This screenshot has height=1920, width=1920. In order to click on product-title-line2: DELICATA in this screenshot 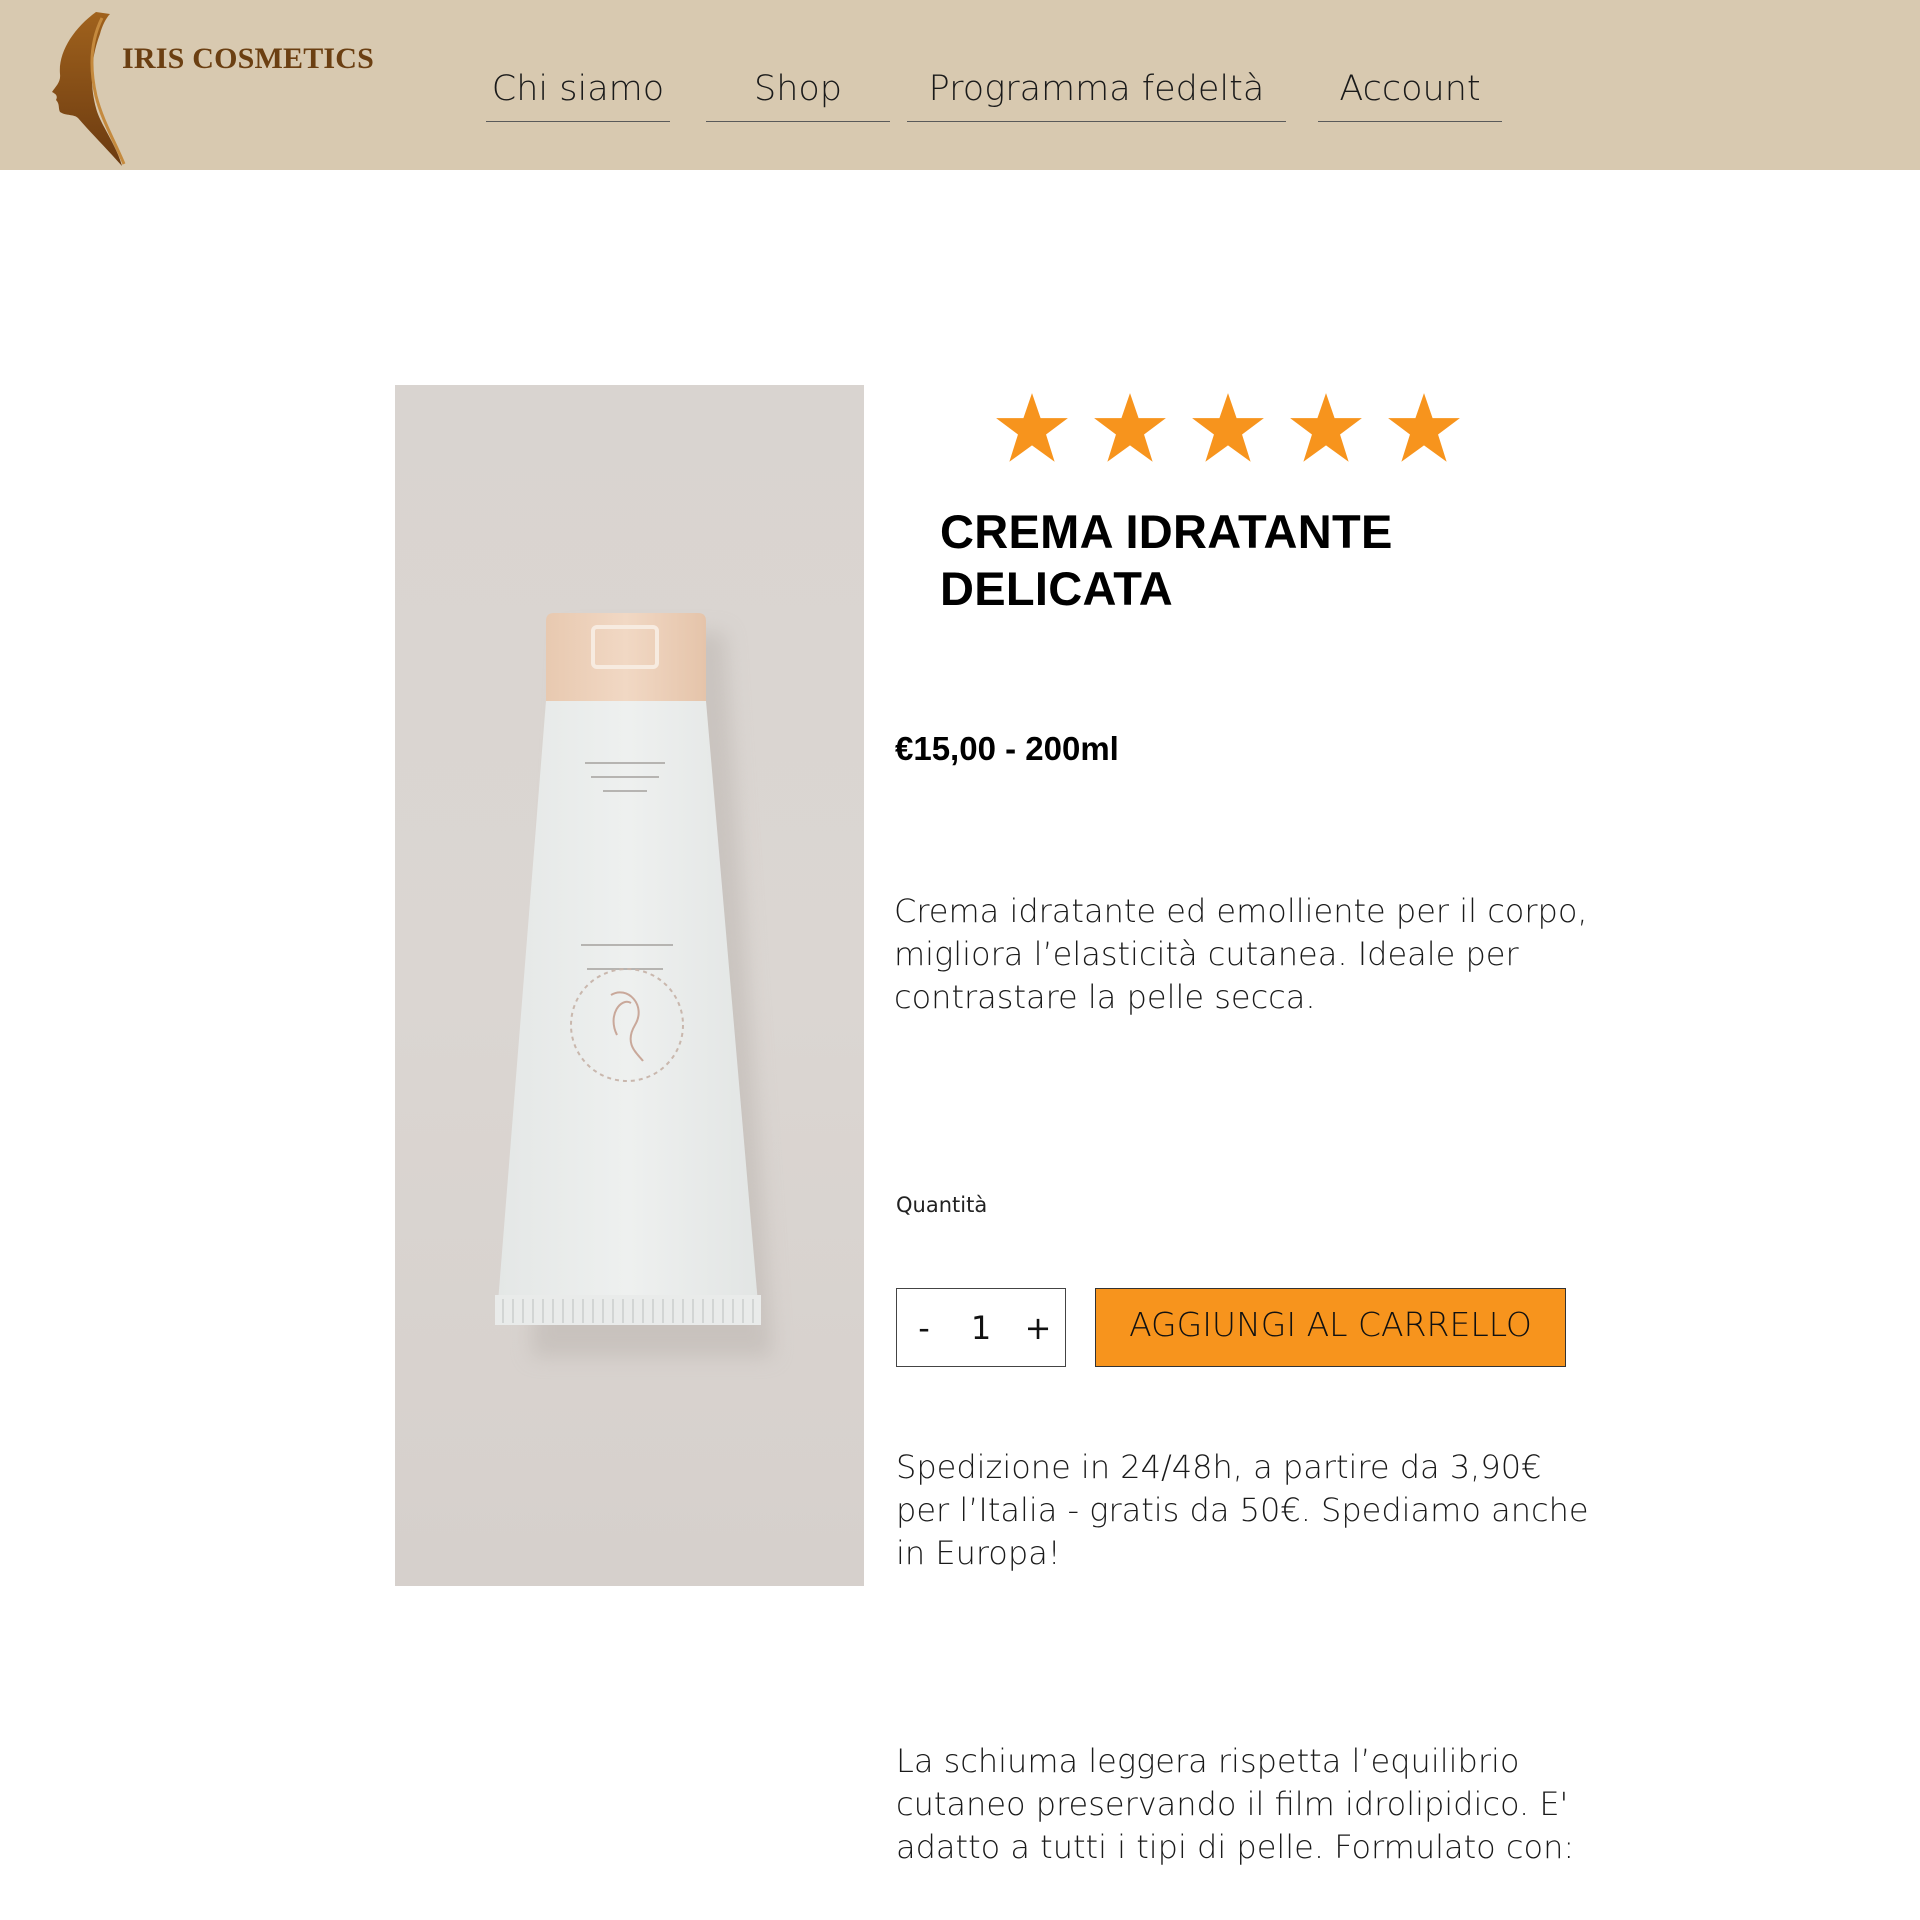, I will do `click(1057, 588)`.